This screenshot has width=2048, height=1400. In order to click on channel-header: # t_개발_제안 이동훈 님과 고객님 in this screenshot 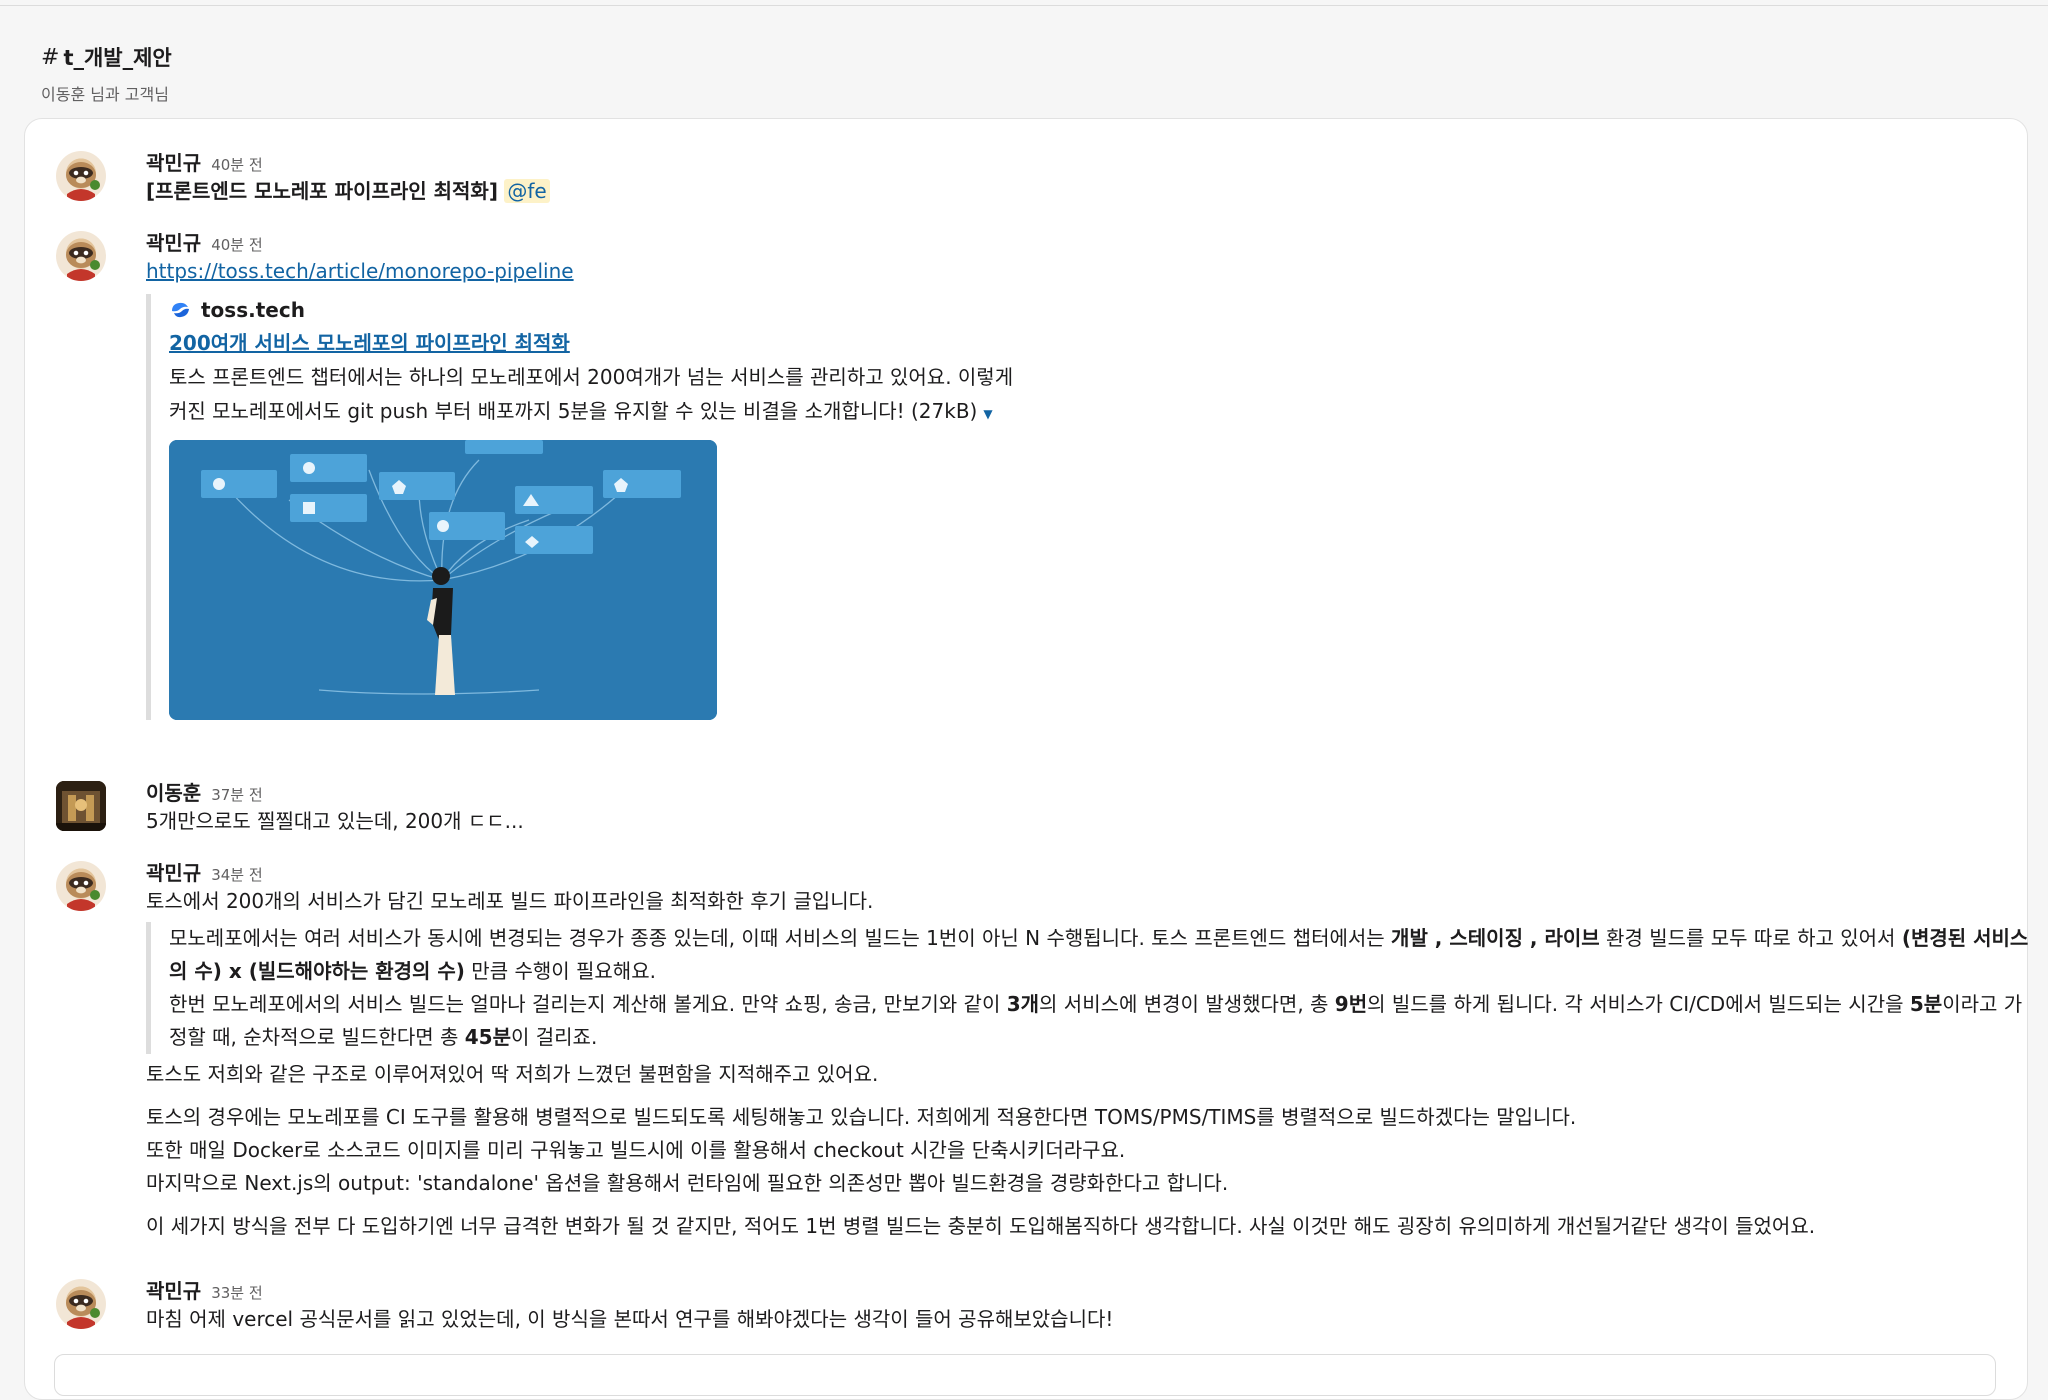, I will do `click(106, 73)`.